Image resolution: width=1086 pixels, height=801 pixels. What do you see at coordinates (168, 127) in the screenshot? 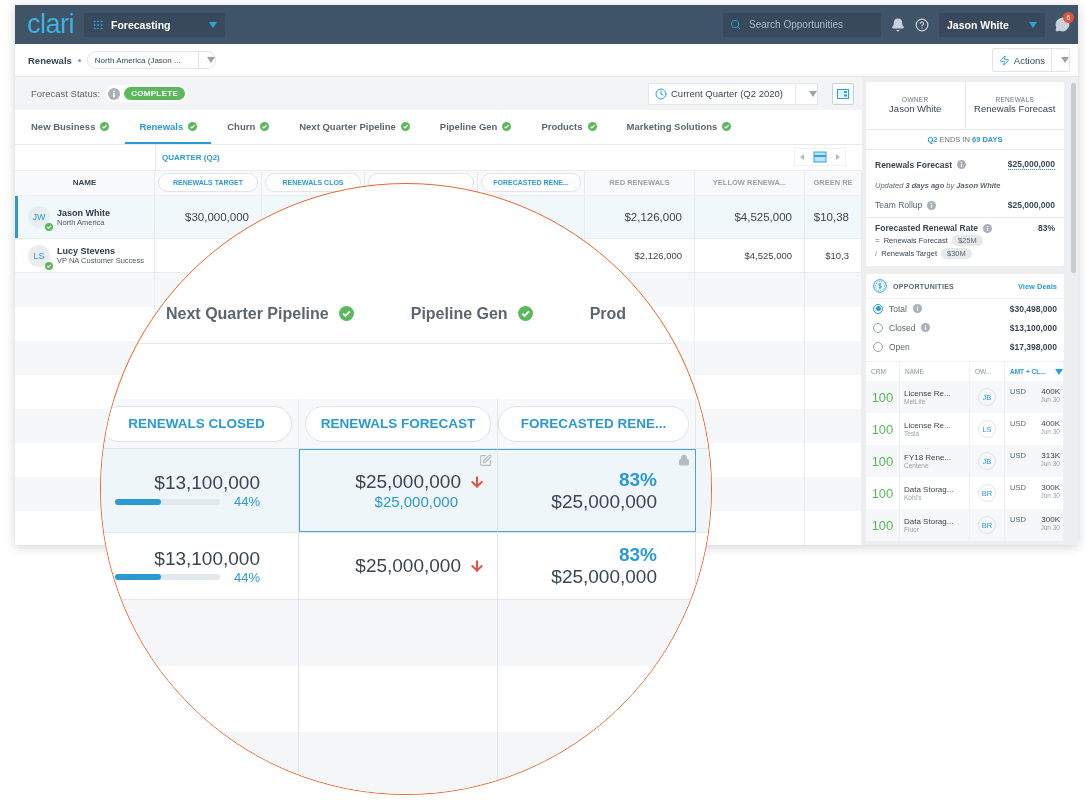
I see `tab: Renewals` at bounding box center [168, 127].